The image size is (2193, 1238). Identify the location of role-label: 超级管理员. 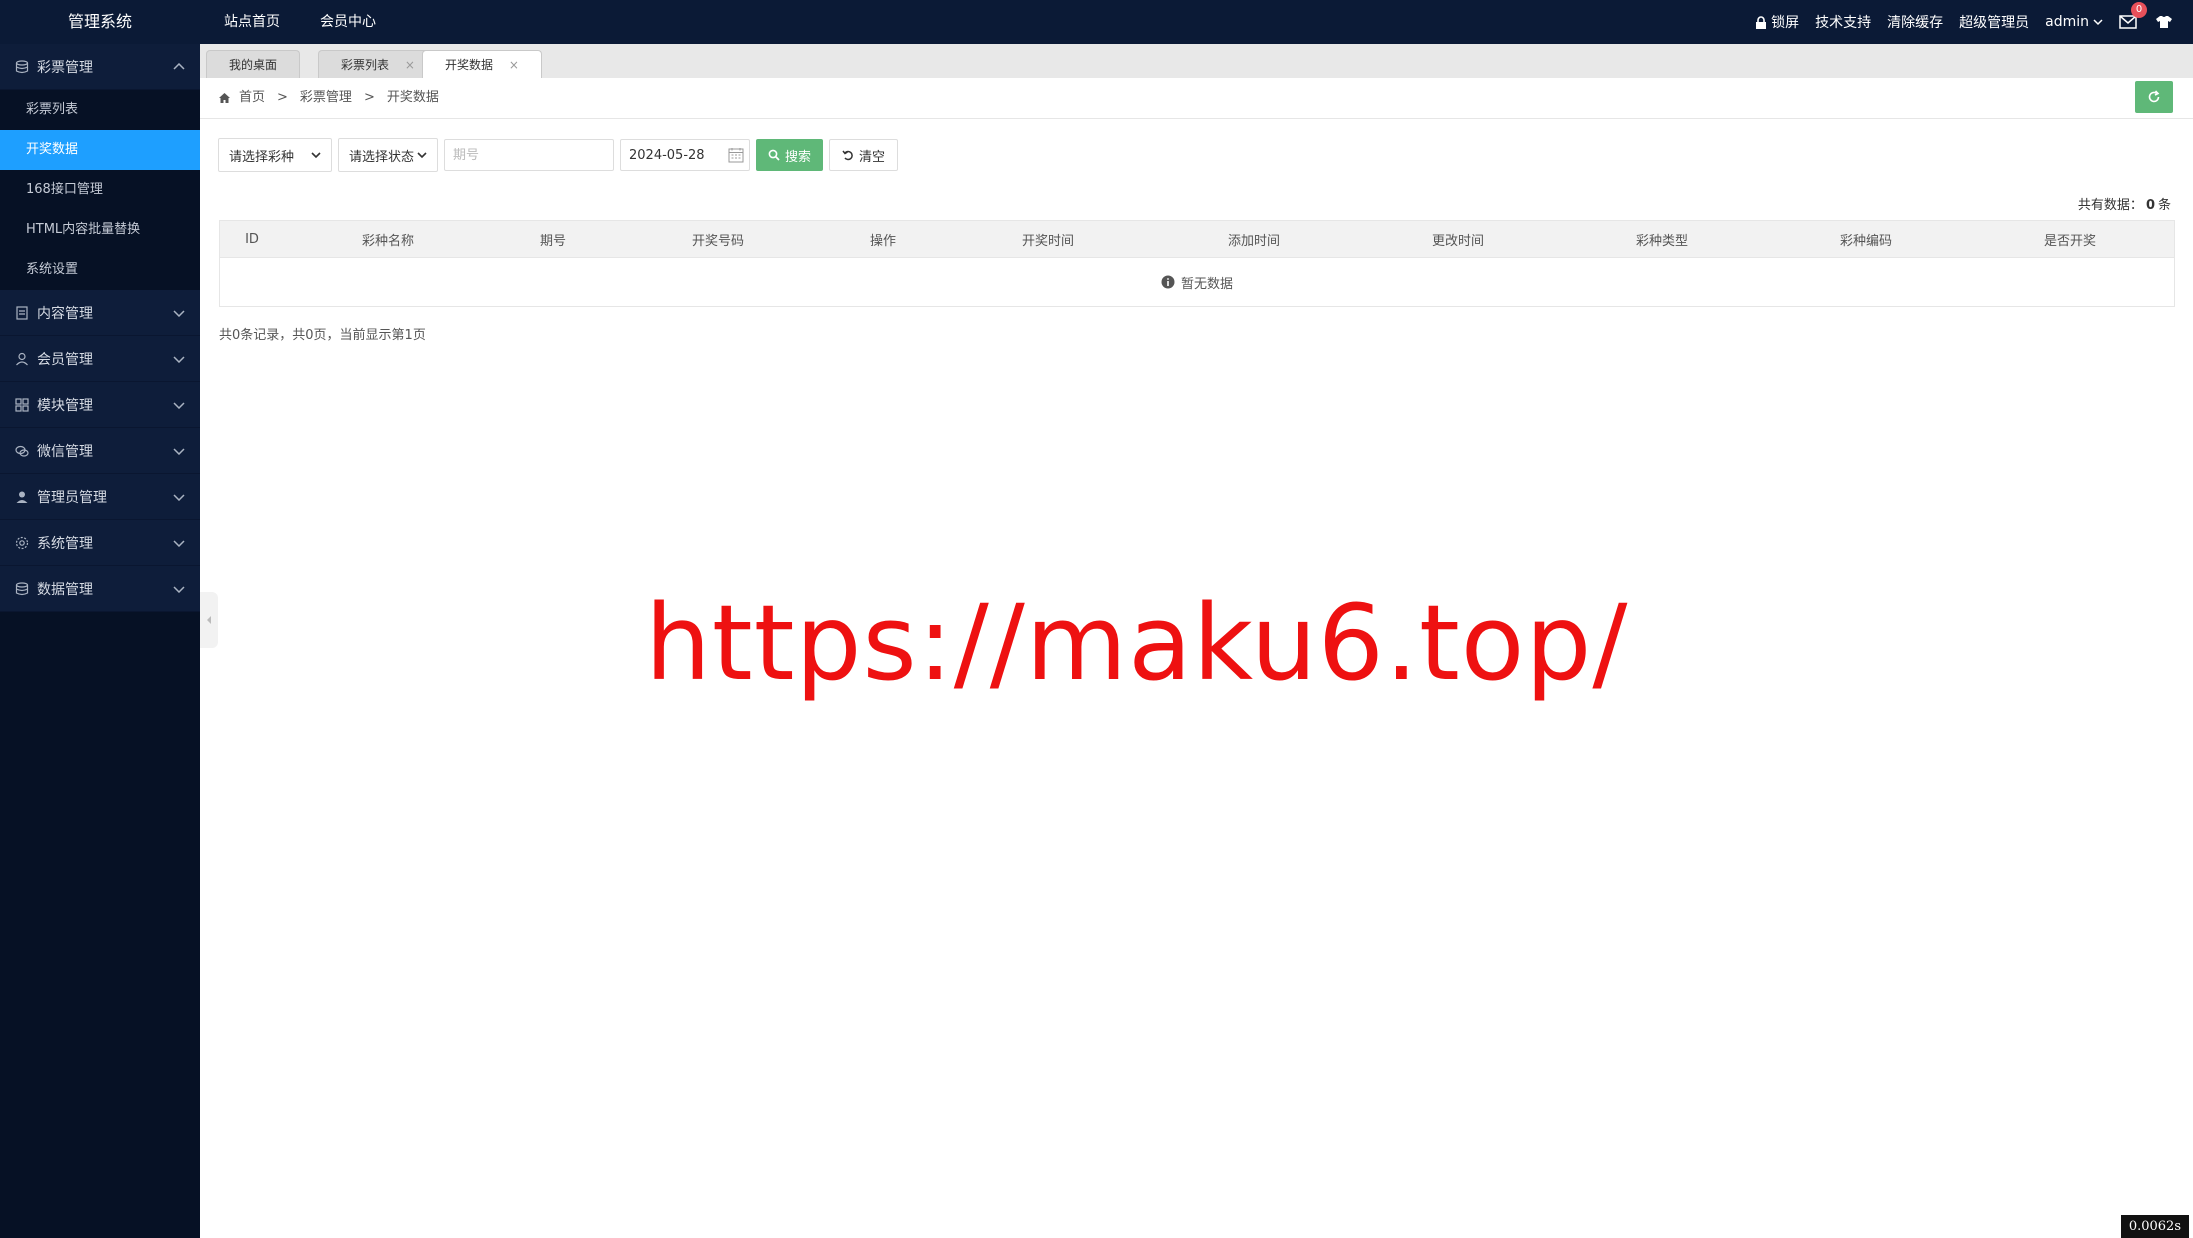
(1994, 22).